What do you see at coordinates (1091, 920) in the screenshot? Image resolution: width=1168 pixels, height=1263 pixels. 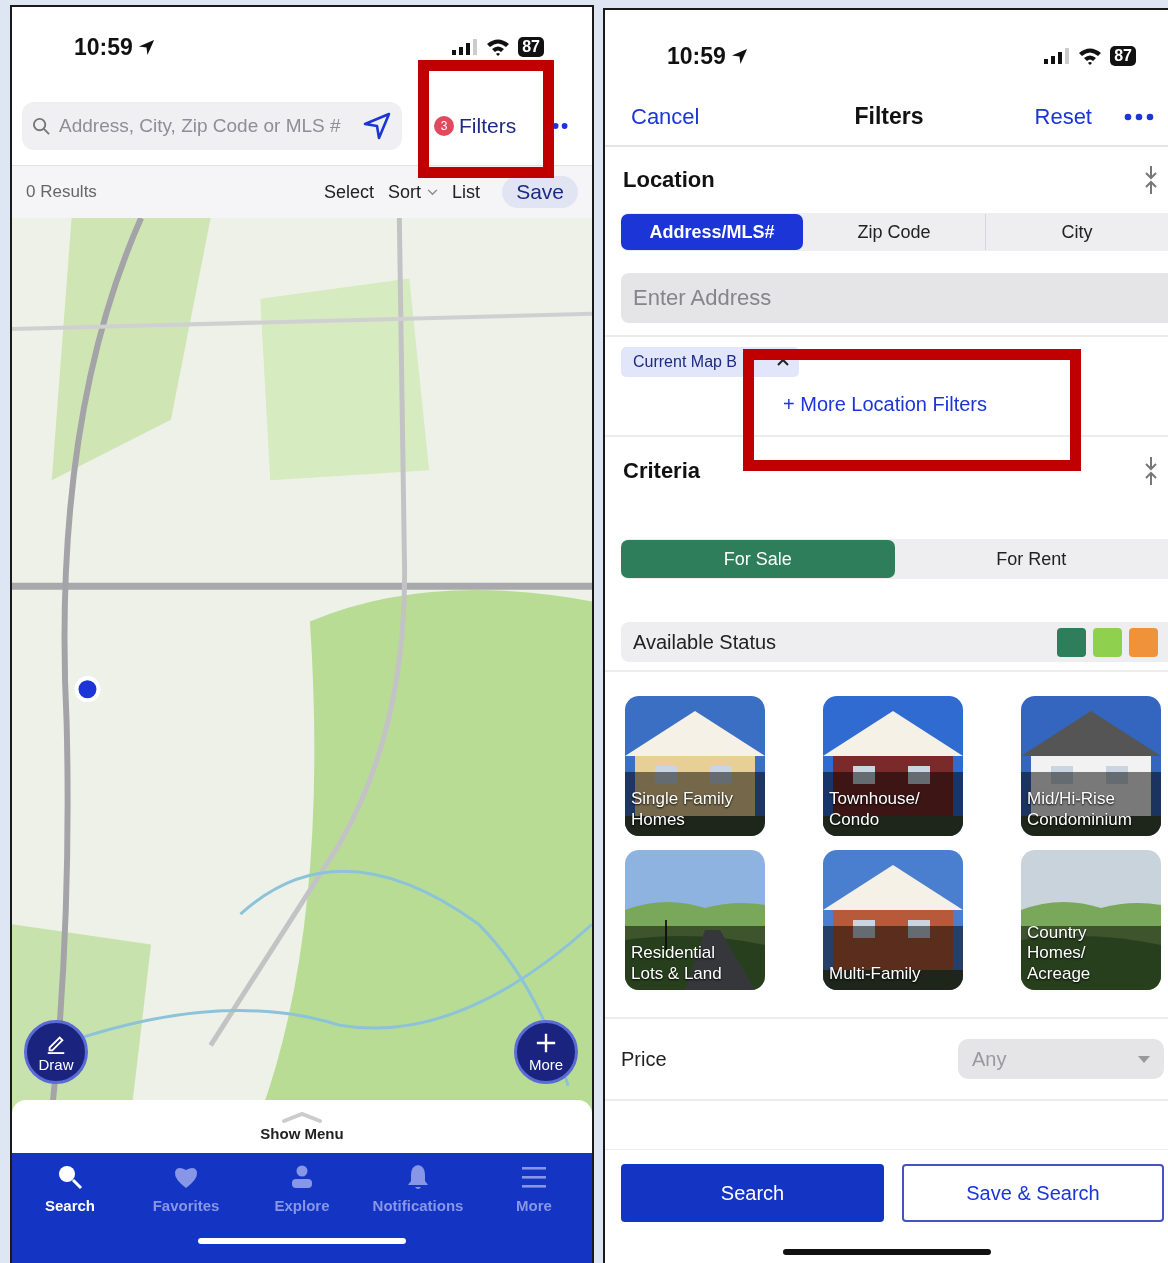 I see `property-type-tile: Country Homes/ Acreage` at bounding box center [1091, 920].